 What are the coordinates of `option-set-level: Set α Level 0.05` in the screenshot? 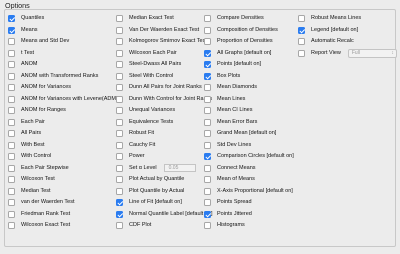 It's located at (156, 168).